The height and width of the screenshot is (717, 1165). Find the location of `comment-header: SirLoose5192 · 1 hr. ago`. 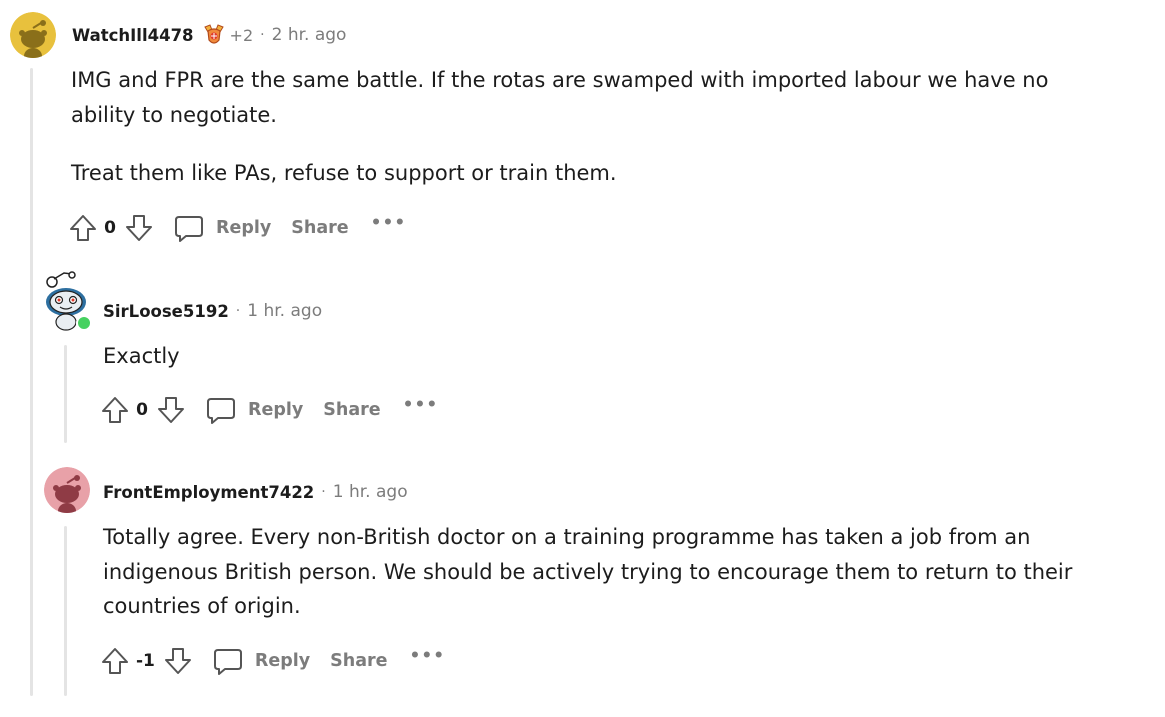

comment-header: SirLoose5192 · 1 hr. ago is located at coordinates (212, 311).